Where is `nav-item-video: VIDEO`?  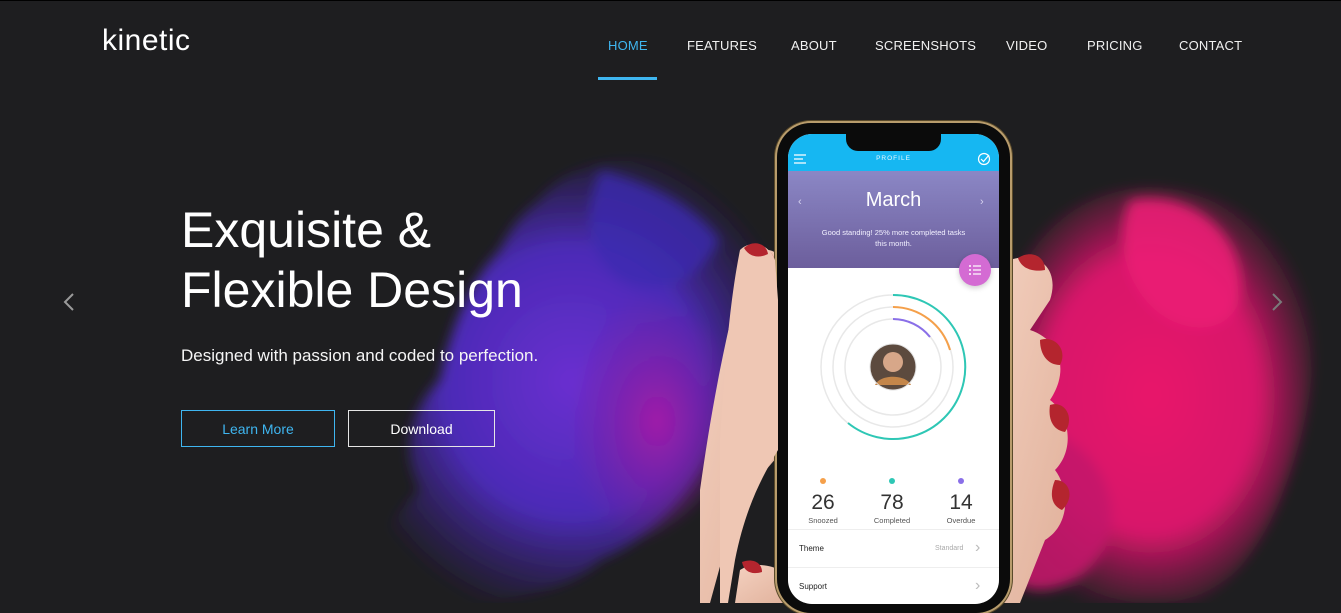
nav-item-video: VIDEO is located at coordinates (1026, 45).